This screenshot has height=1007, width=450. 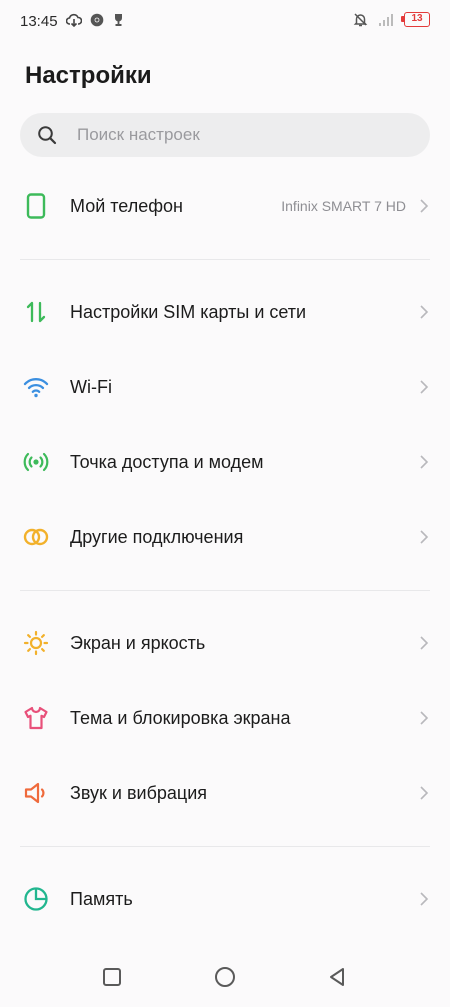 What do you see at coordinates (36, 387) in the screenshot?
I see `wifi-icon` at bounding box center [36, 387].